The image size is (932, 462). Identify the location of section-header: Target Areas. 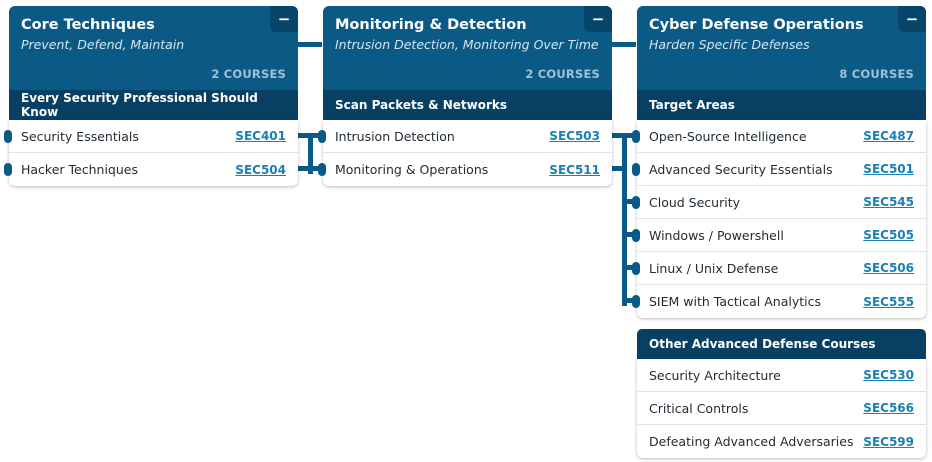
(781, 105).